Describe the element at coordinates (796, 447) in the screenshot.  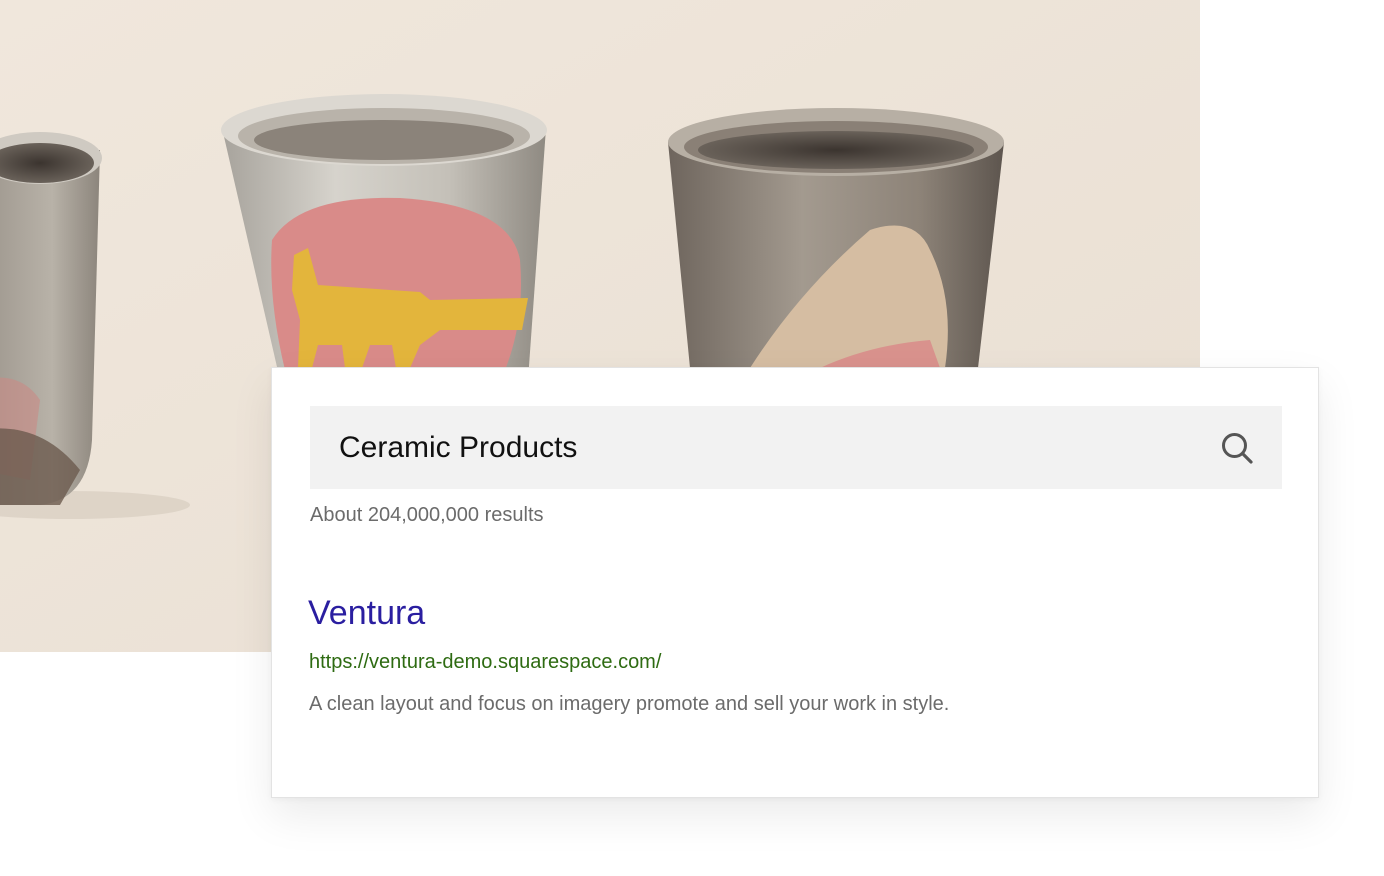
I see `search-bar: Ceramic Products` at that location.